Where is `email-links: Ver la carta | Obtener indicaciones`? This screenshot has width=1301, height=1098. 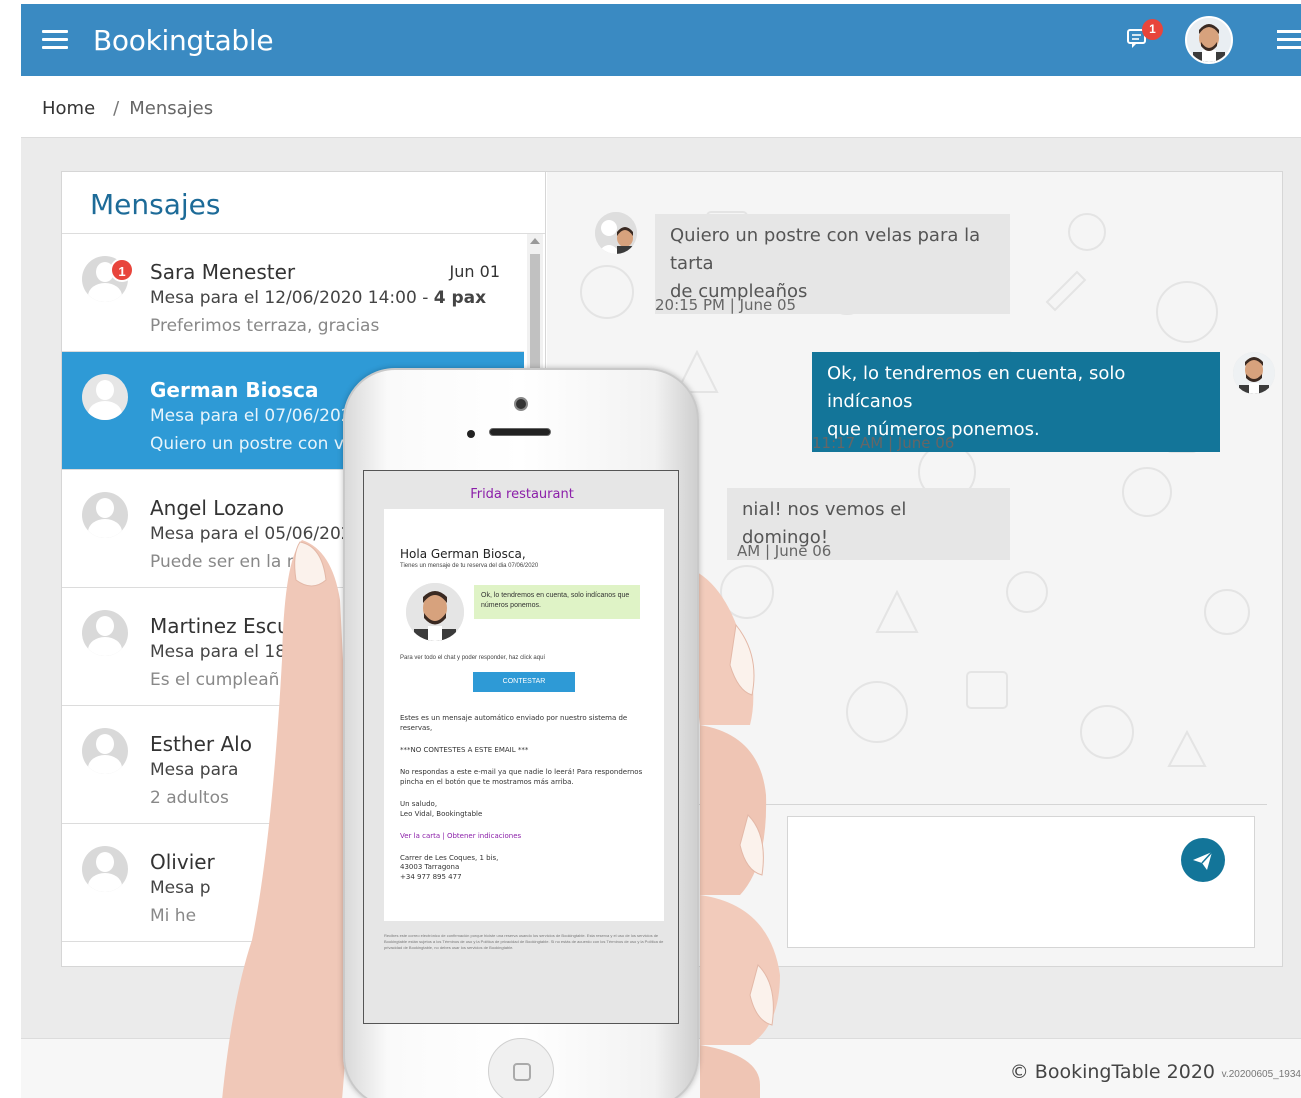
email-links: Ver la carta | Obtener indicaciones is located at coordinates (525, 836).